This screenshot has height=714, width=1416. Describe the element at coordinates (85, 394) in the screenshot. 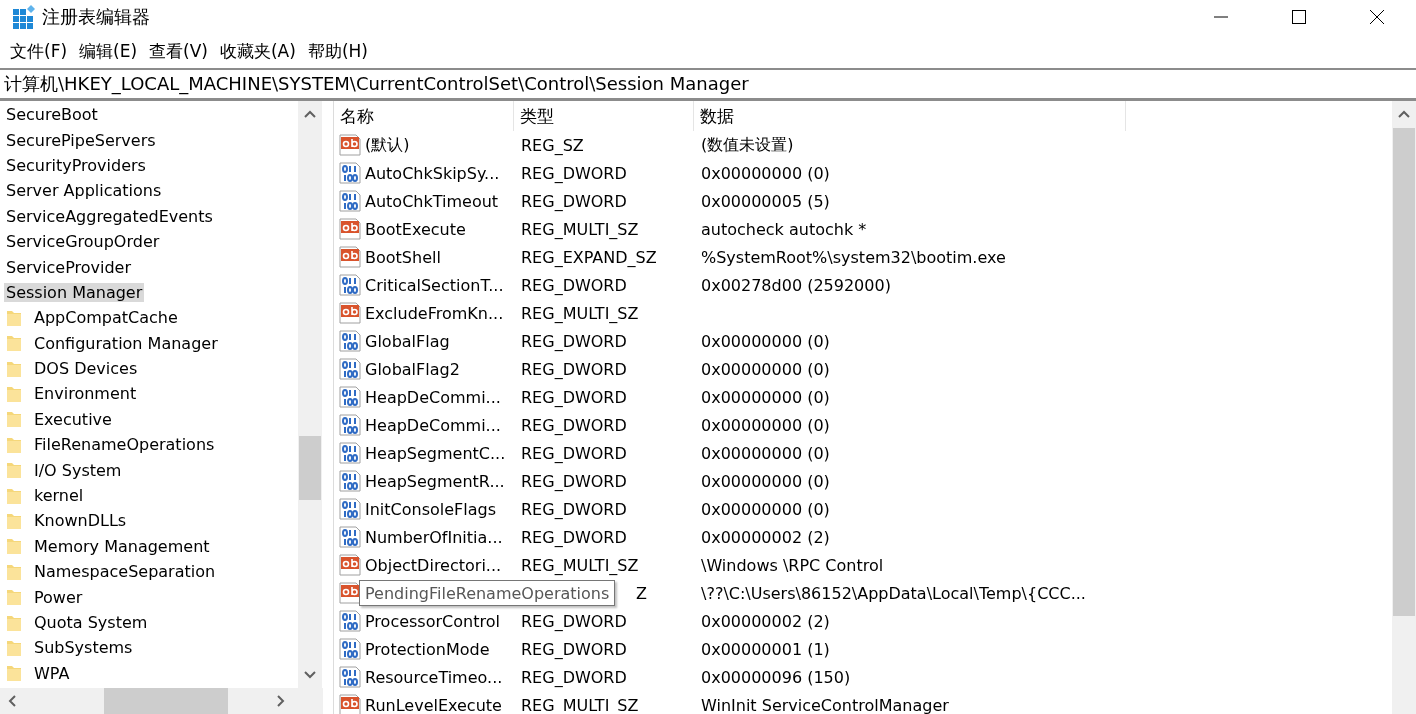

I see `tree-item: Environment` at that location.